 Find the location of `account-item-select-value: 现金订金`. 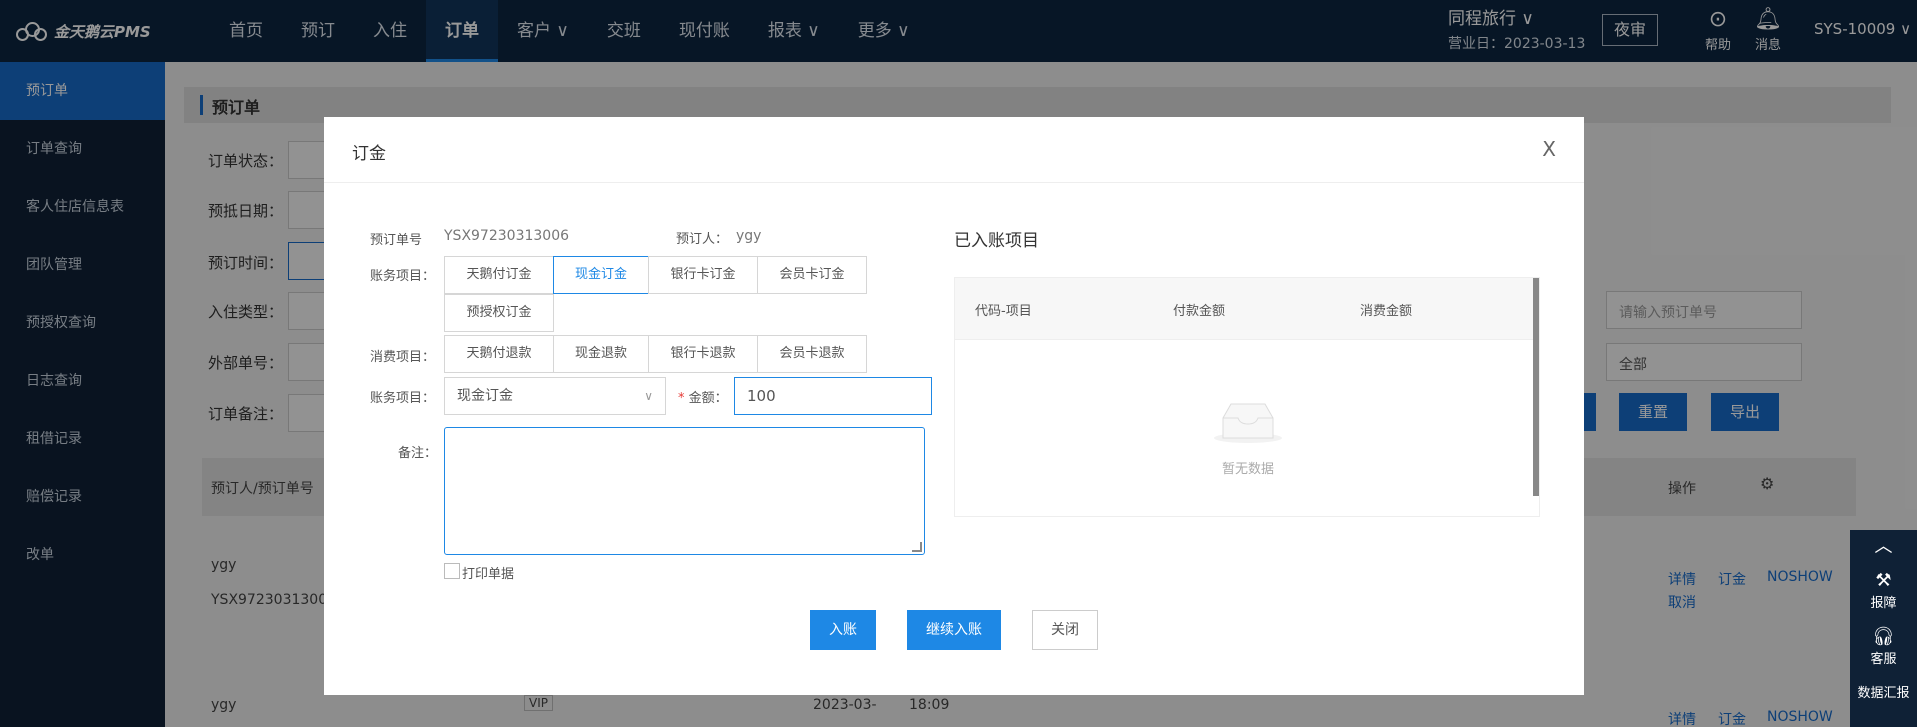

account-item-select-value: 现金订金 is located at coordinates (485, 396).